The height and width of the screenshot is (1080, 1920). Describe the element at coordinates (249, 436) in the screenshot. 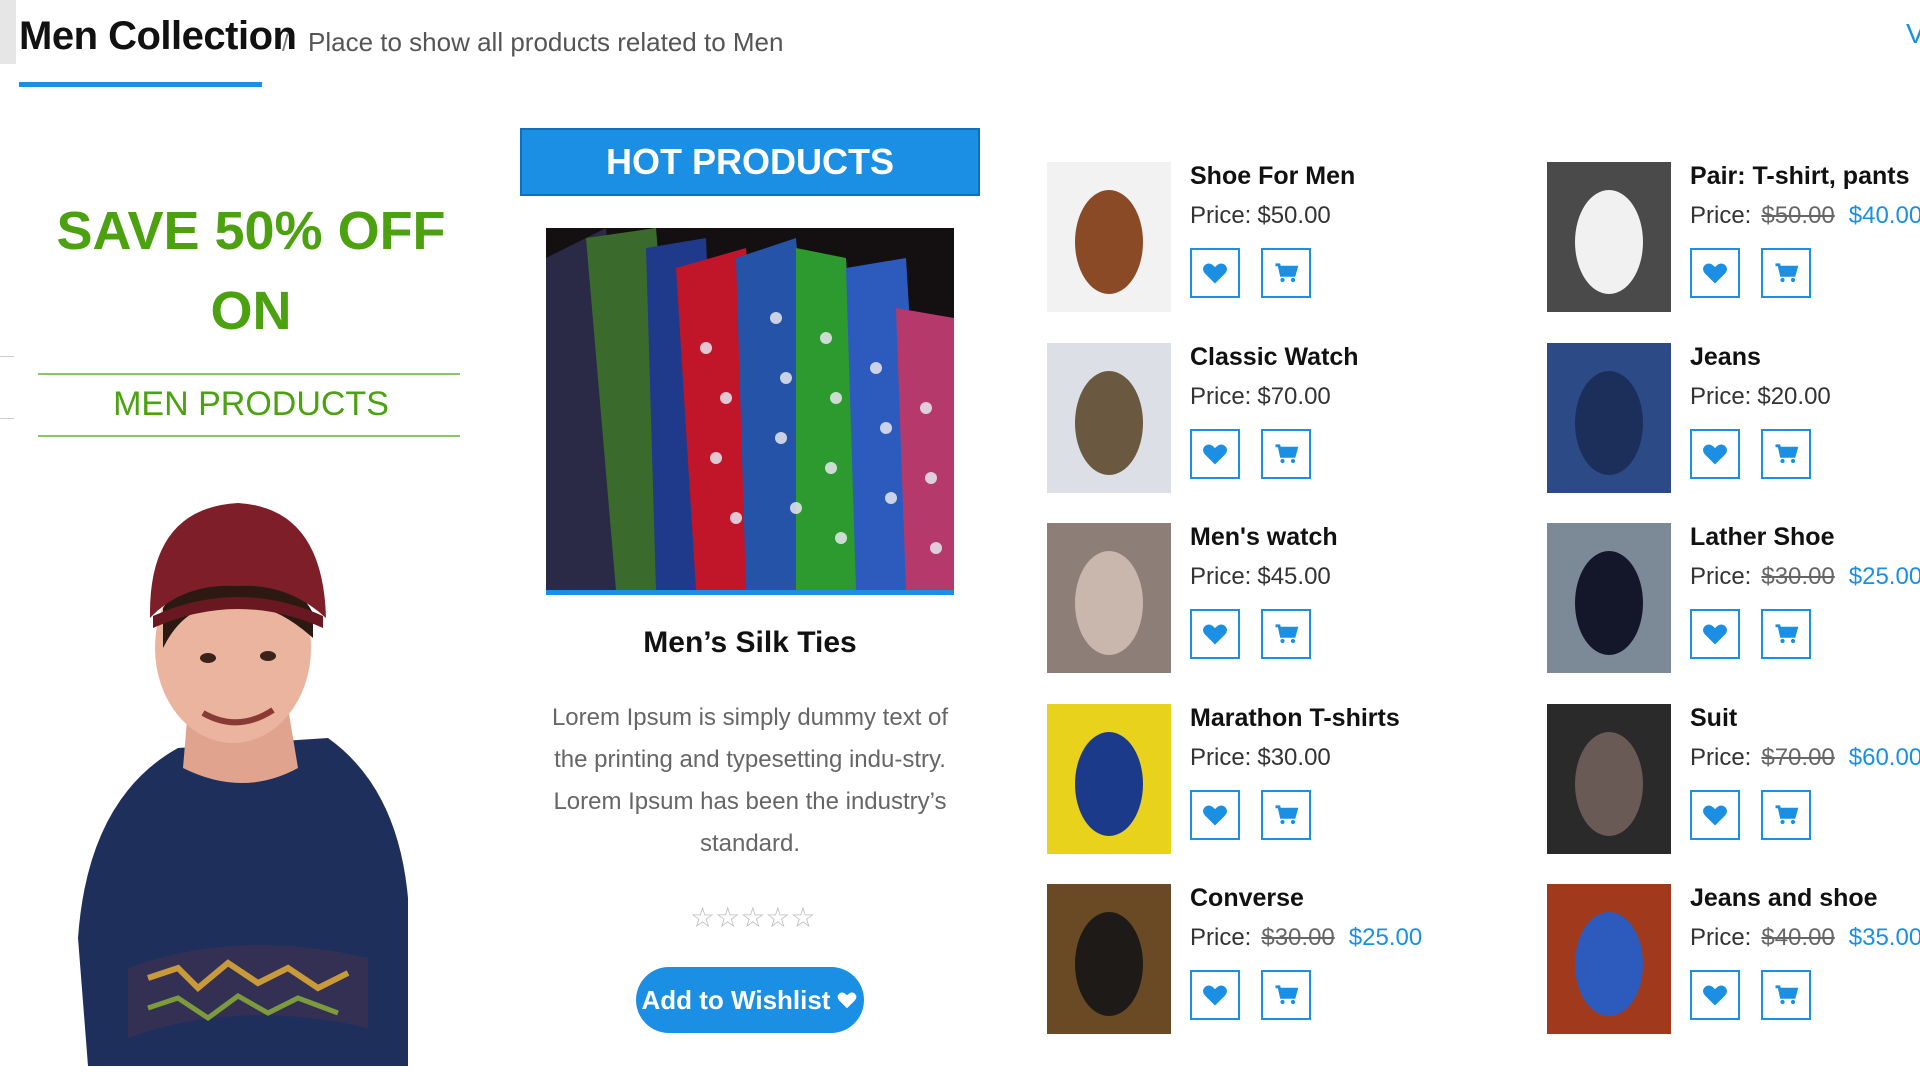

I see `promo-divider-bottom` at that location.